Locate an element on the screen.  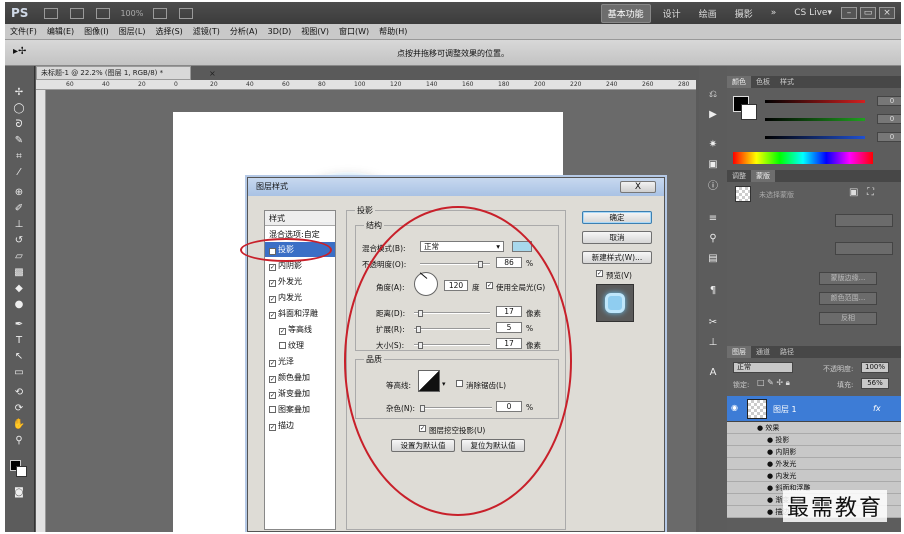
workspace-design: 设计 is located at coordinates (672, 13).